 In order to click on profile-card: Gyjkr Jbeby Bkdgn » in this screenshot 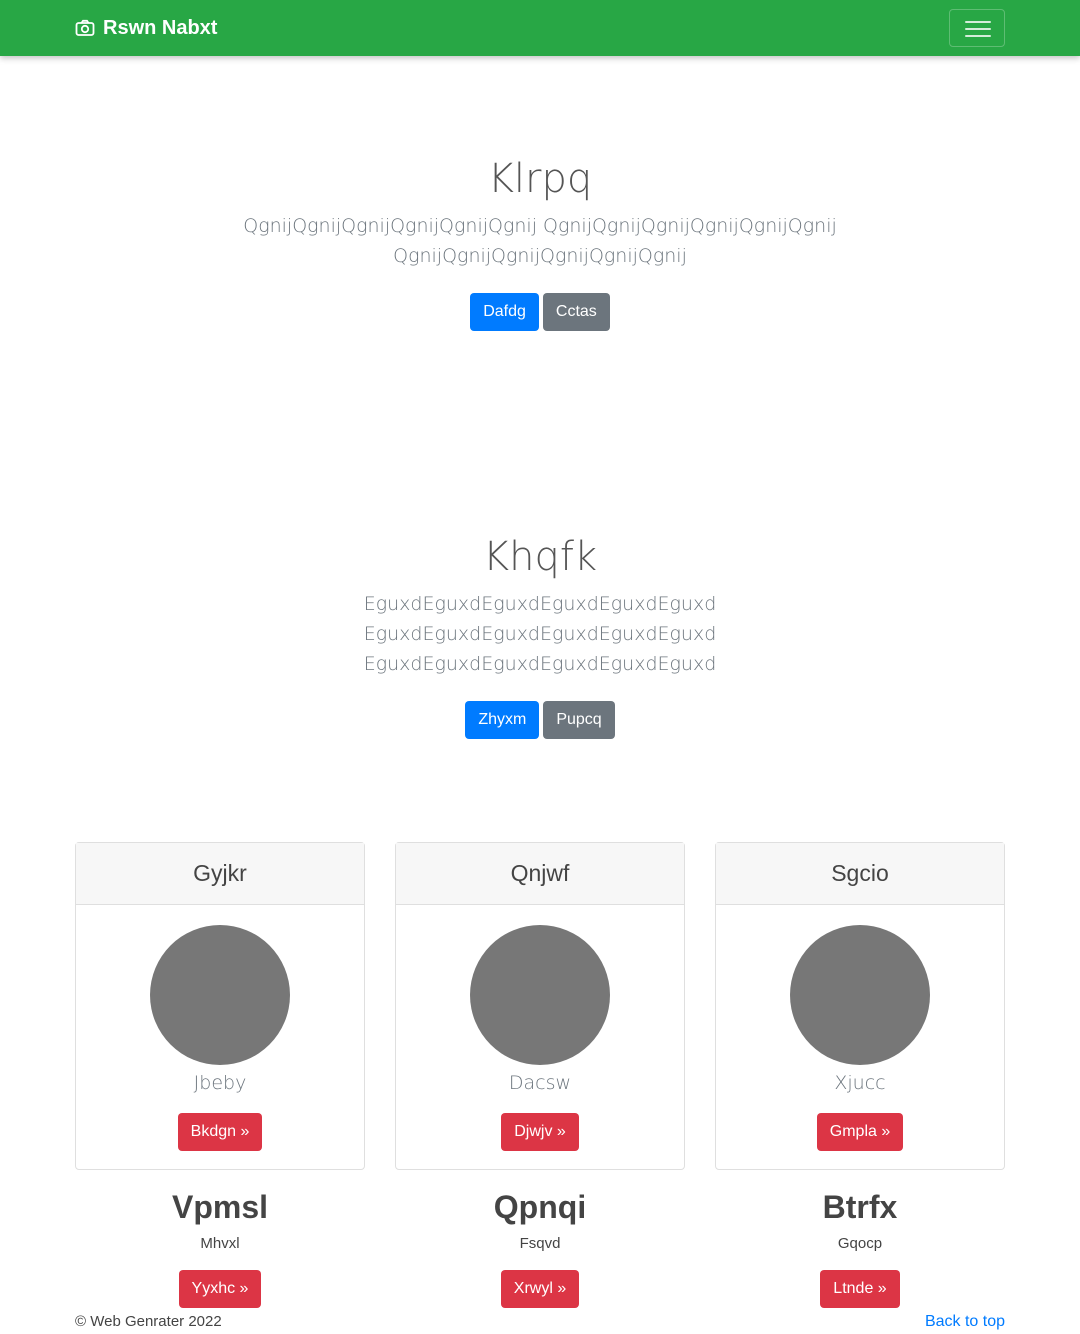, I will do `click(220, 1006)`.